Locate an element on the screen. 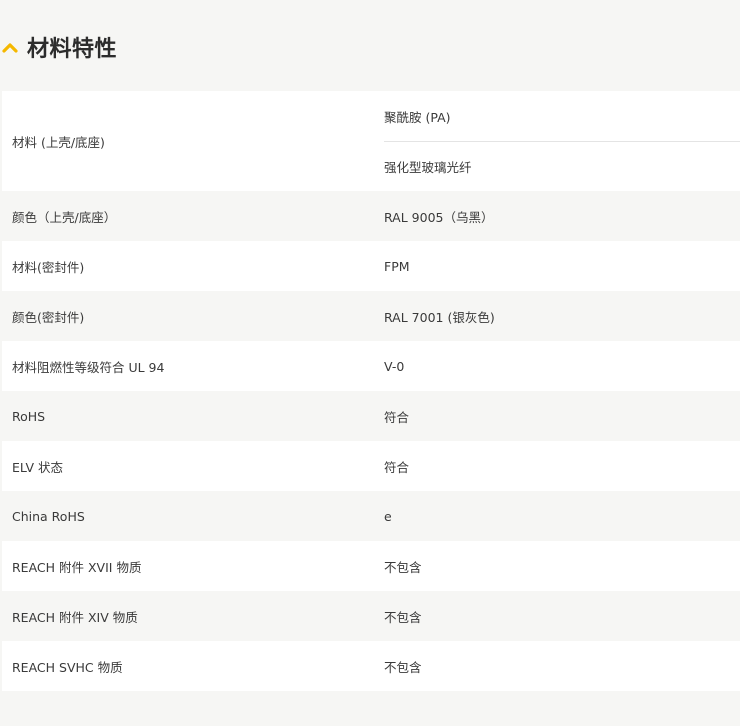  property-value: V-0 is located at coordinates (394, 366).